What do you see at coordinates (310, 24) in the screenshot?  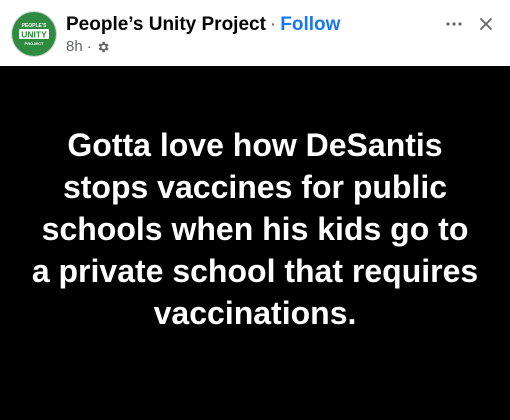 I see `follow-button: Follow` at bounding box center [310, 24].